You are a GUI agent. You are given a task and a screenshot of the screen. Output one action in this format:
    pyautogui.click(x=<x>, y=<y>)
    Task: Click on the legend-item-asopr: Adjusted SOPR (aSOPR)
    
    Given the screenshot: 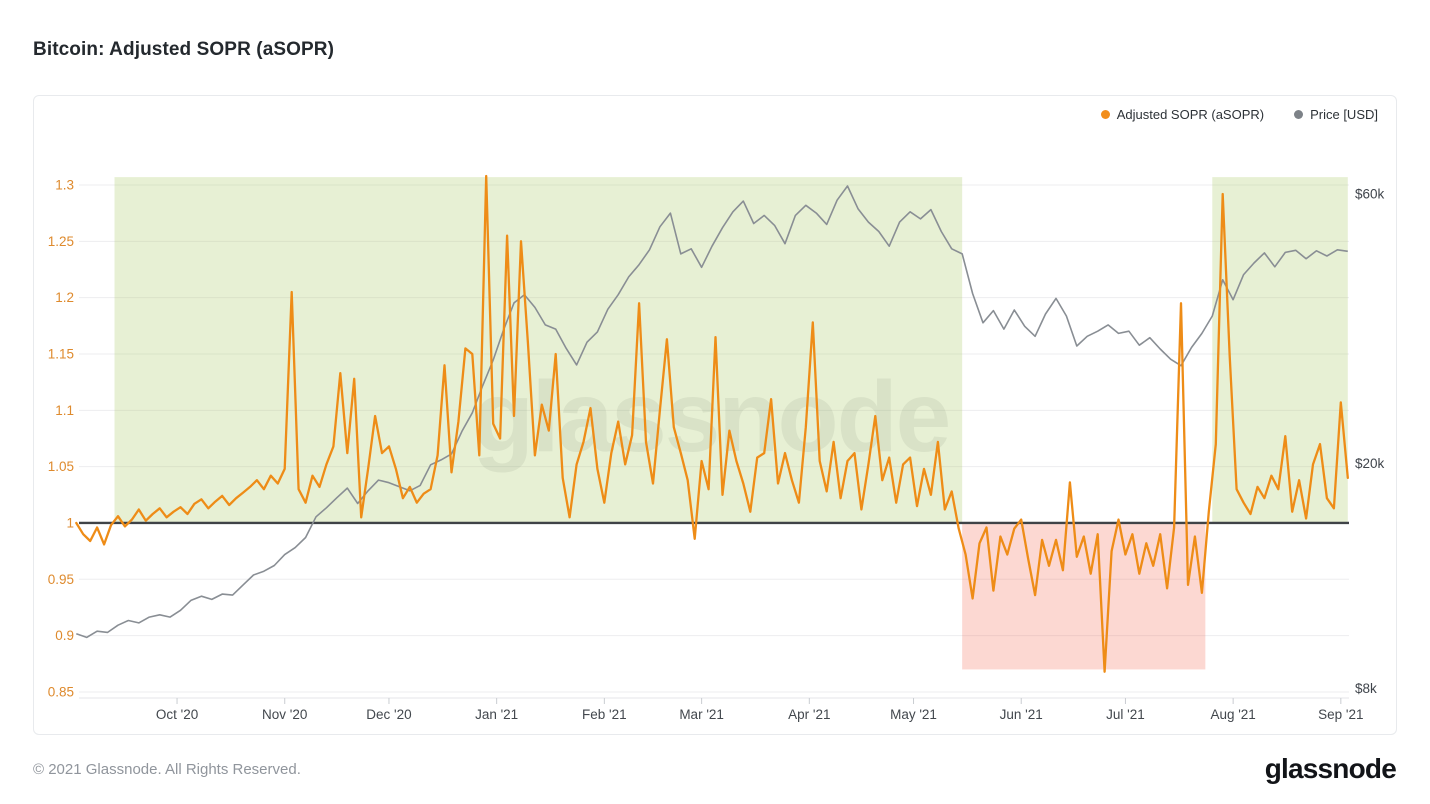 What is the action you would take?
    pyautogui.click(x=1182, y=114)
    